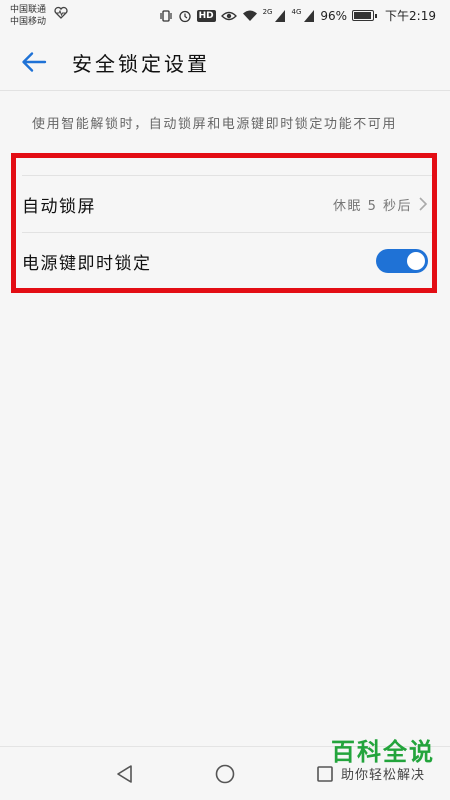  Describe the element at coordinates (141, 64) in the screenshot. I see `page-title: 安全锁定设置` at that location.